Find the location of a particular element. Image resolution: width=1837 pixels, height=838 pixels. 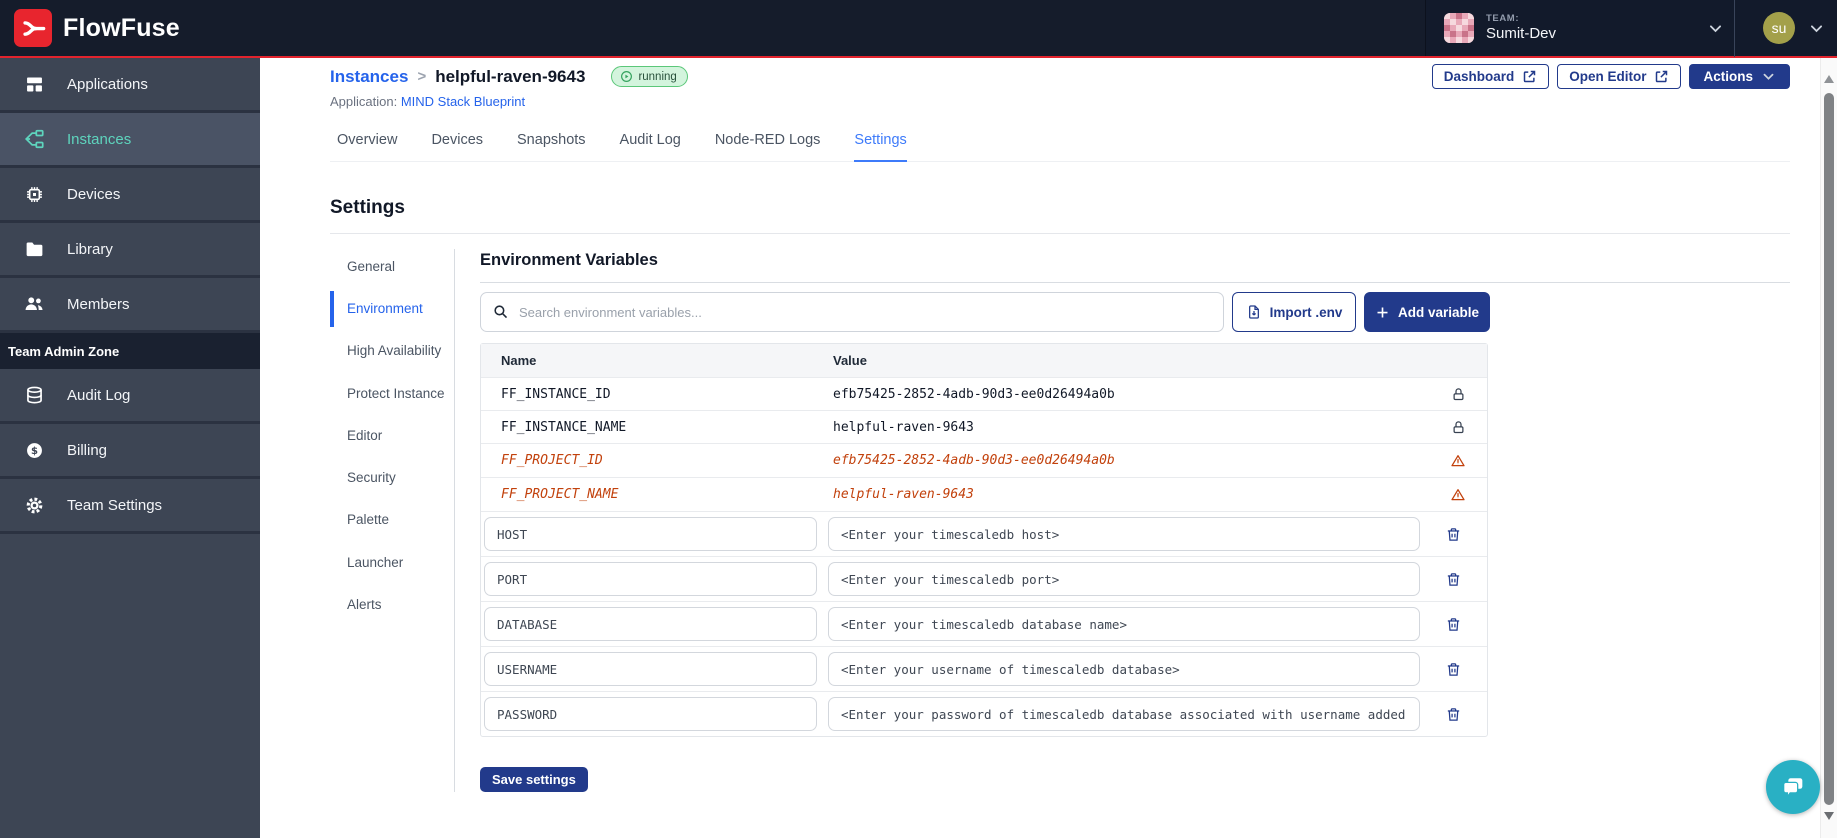

actions-button: Actions is located at coordinates (1739, 76).